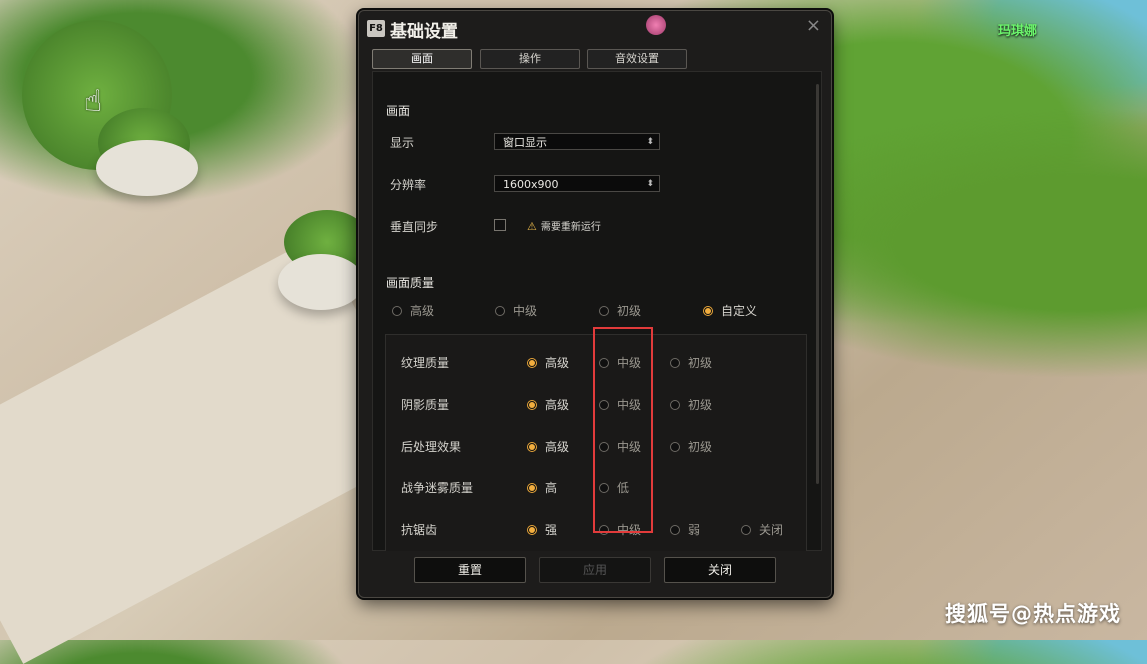 The height and width of the screenshot is (664, 1147). Describe the element at coordinates (530, 59) in the screenshot. I see `tab-controls: 操作` at that location.